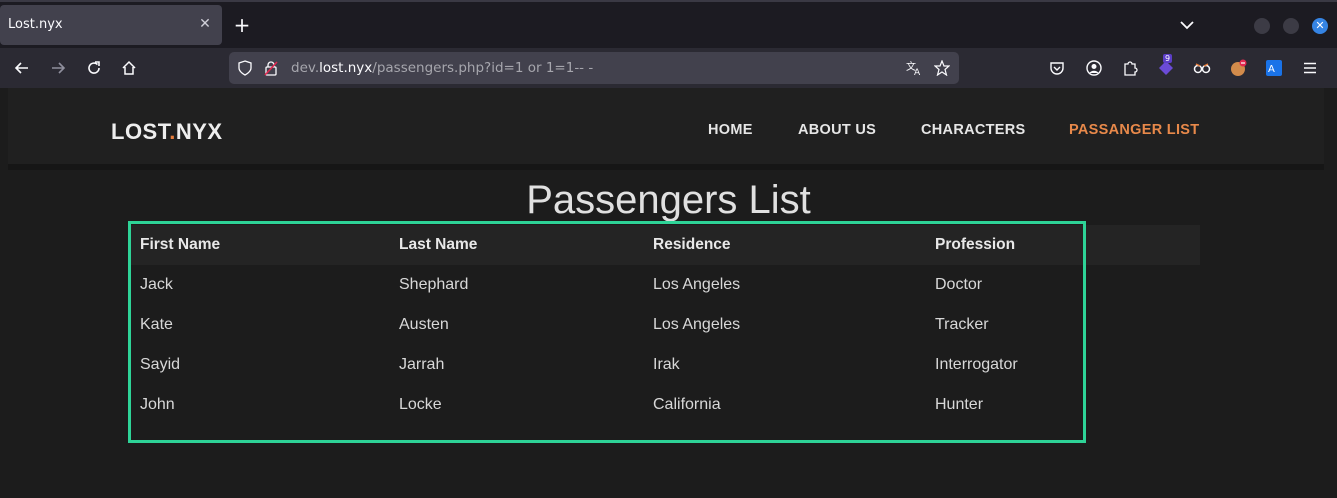 The width and height of the screenshot is (1337, 498). Describe the element at coordinates (422, 364) in the screenshot. I see `table-cell: Jarrah` at that location.